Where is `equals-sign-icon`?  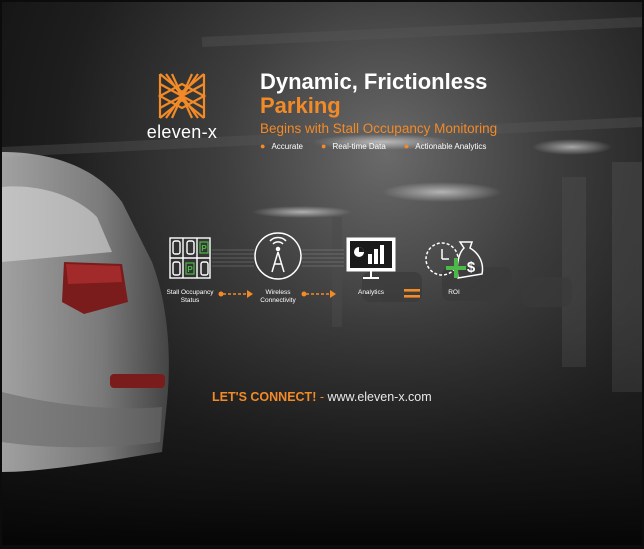
equals-sign-icon is located at coordinates (412, 290).